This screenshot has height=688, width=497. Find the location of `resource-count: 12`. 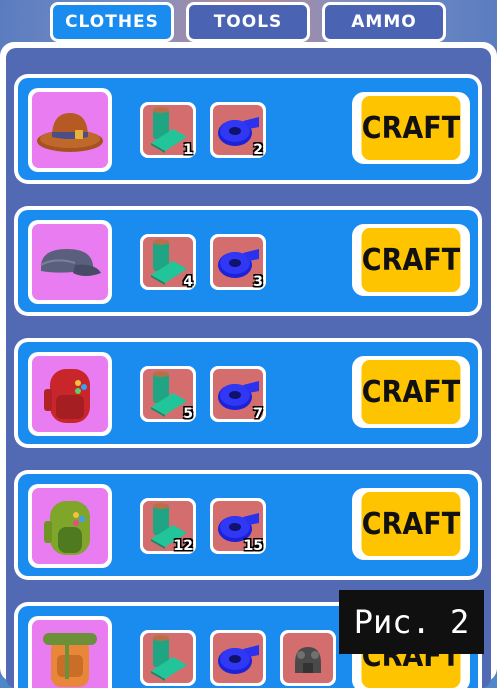

resource-count: 12 is located at coordinates (183, 546).